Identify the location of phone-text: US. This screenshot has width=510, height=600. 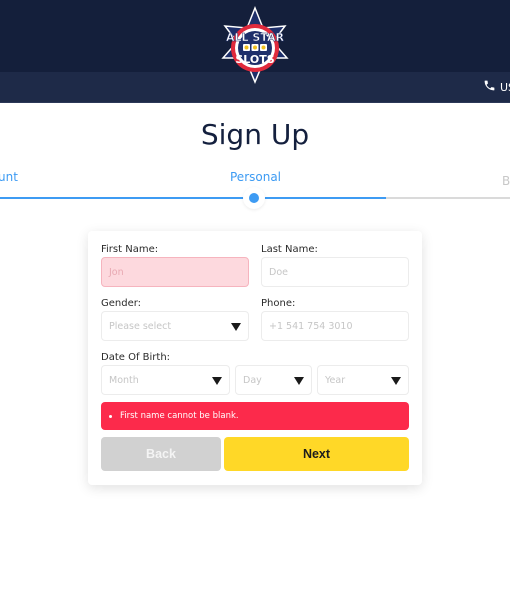
(505, 87).